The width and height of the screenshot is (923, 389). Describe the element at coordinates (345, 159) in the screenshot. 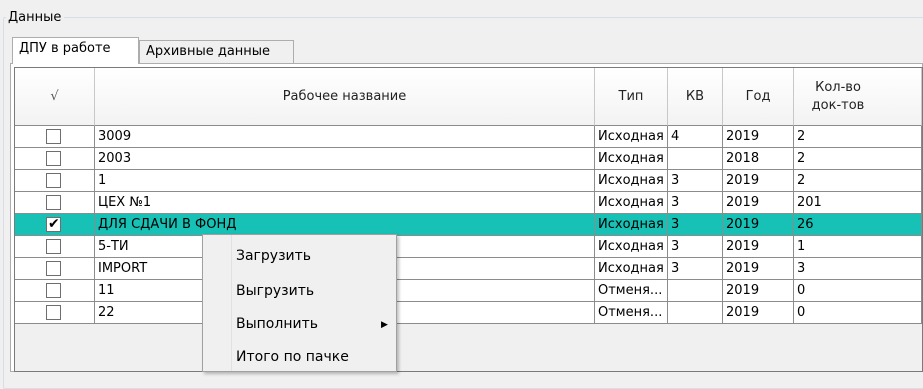

I see `cell-name: 2003` at that location.